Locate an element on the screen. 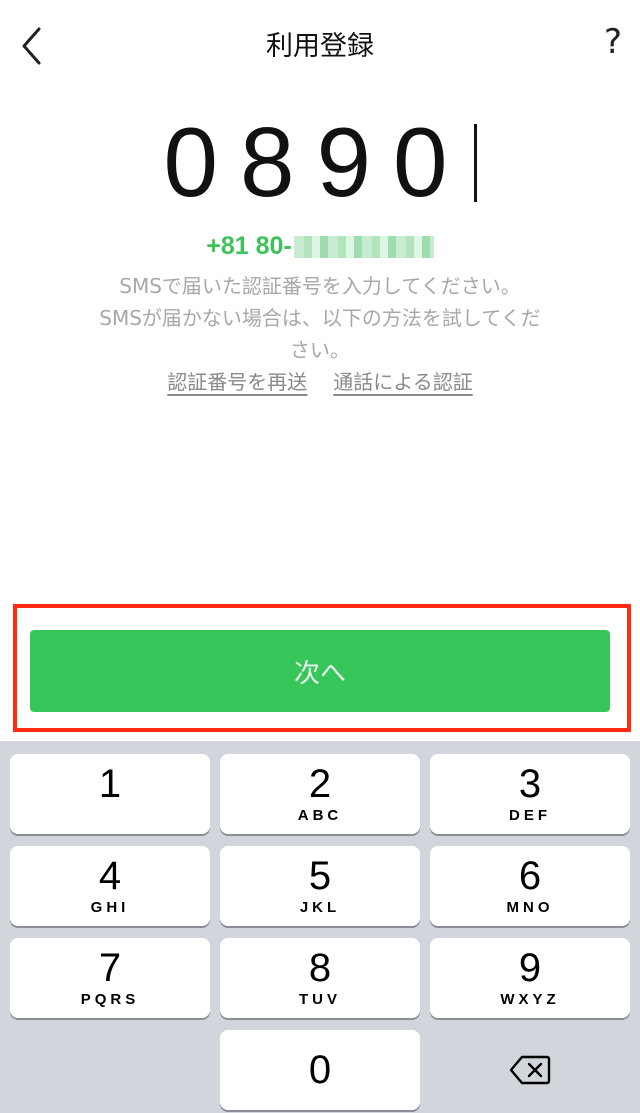 This screenshot has width=640, height=1113. key-2: 2 ABC is located at coordinates (320, 794).